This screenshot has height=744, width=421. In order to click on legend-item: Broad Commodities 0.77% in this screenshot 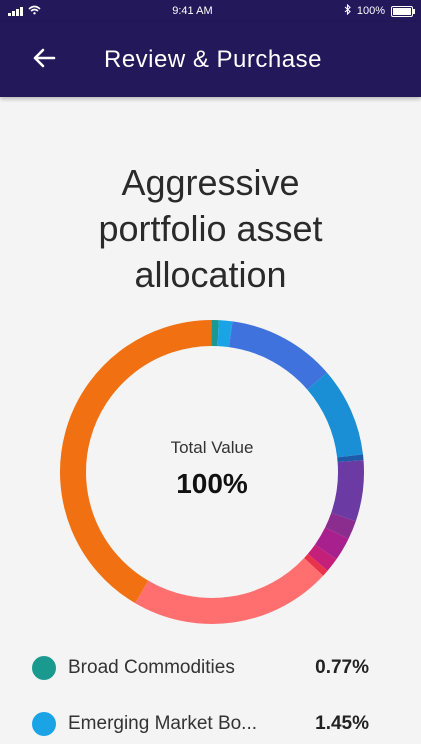, I will do `click(210, 668)`.